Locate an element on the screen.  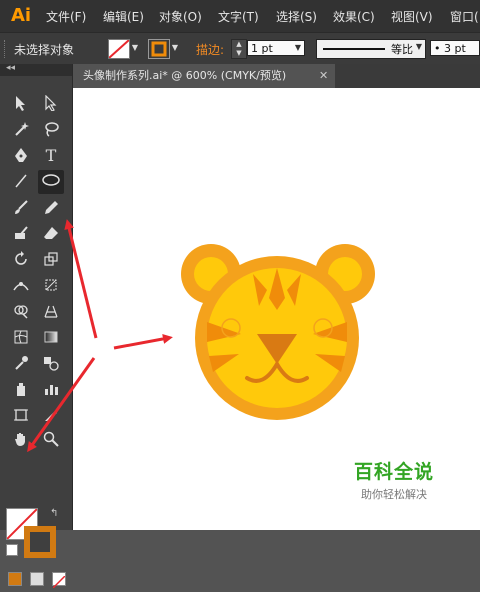
gradient-icon is located at coordinates (51, 337).